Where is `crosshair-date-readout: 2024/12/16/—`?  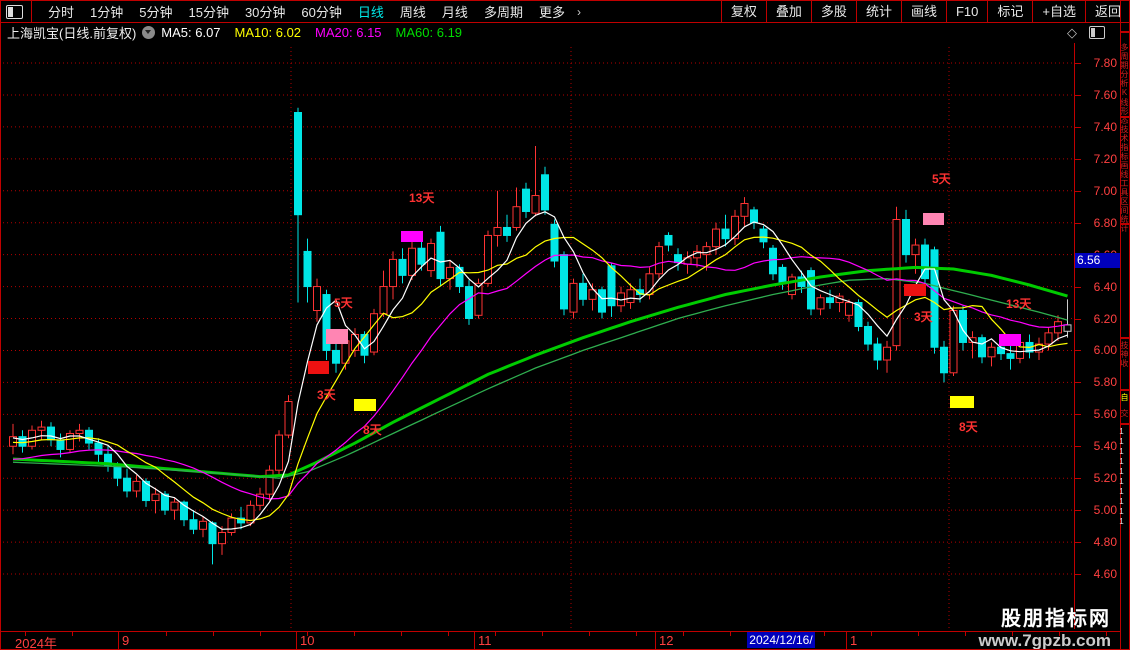
crosshair-date-readout: 2024/12/16/— is located at coordinates (781, 640).